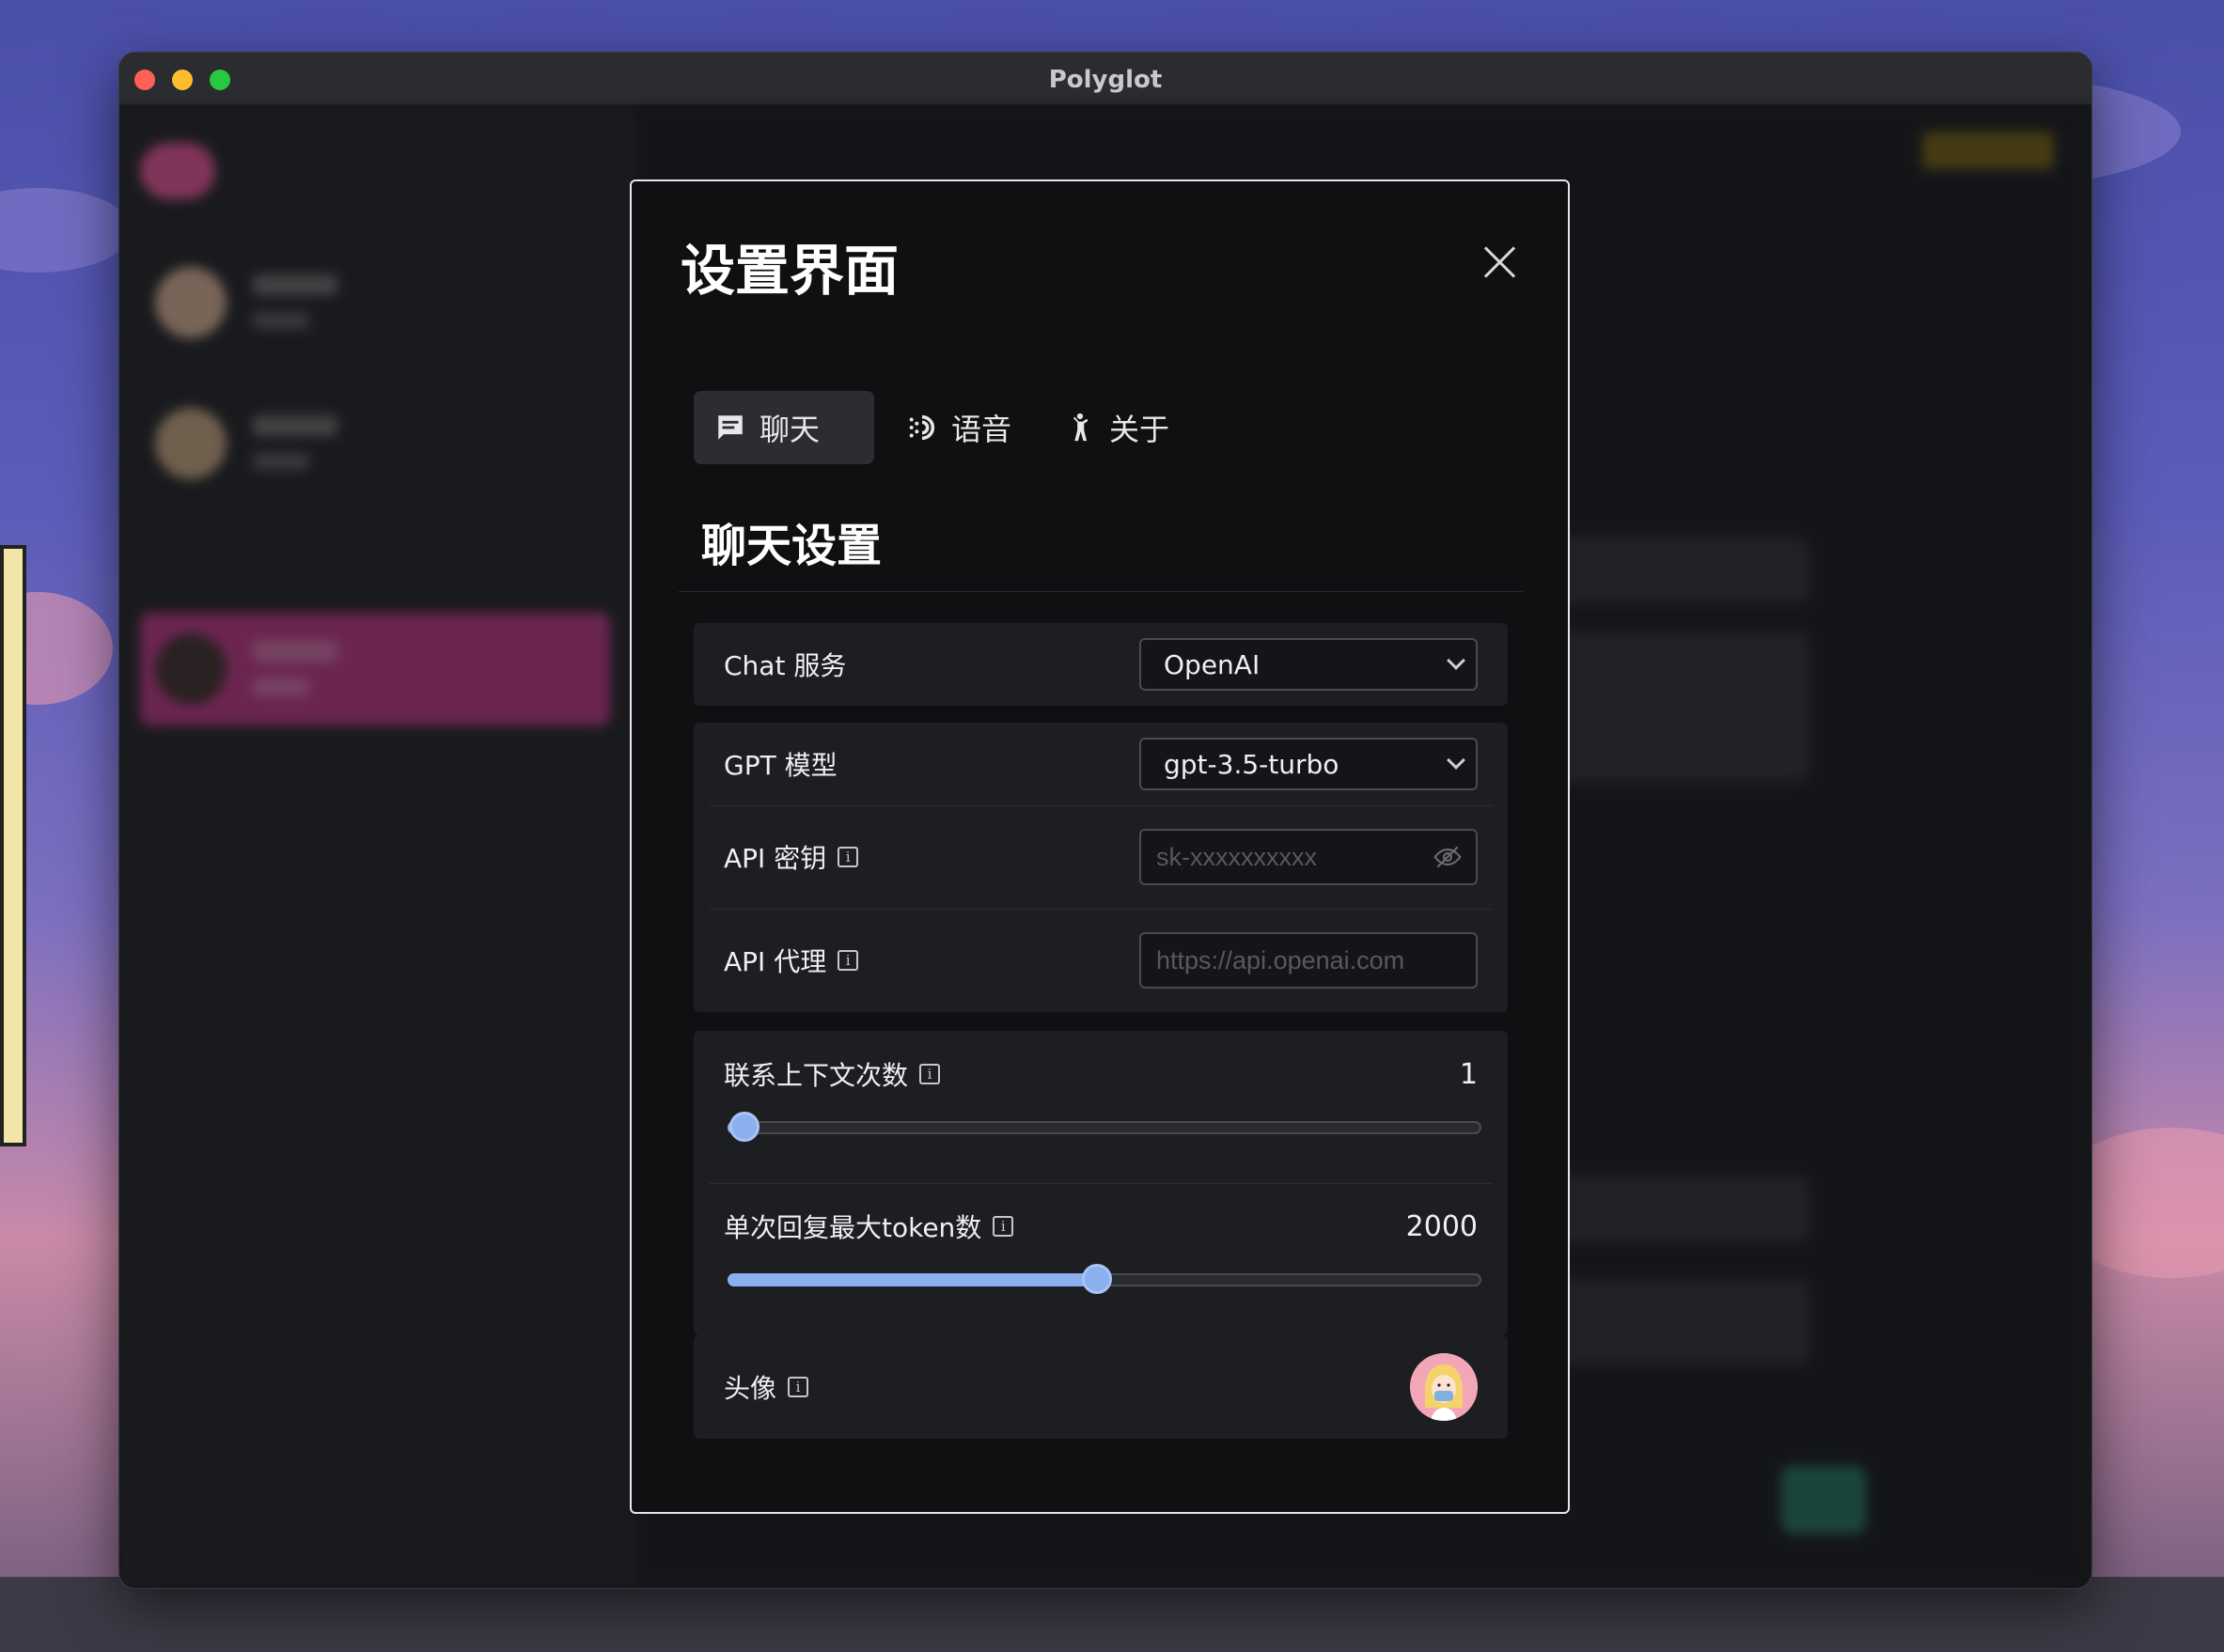 The image size is (2224, 1652). I want to click on avatar-illustration, so click(1444, 1387).